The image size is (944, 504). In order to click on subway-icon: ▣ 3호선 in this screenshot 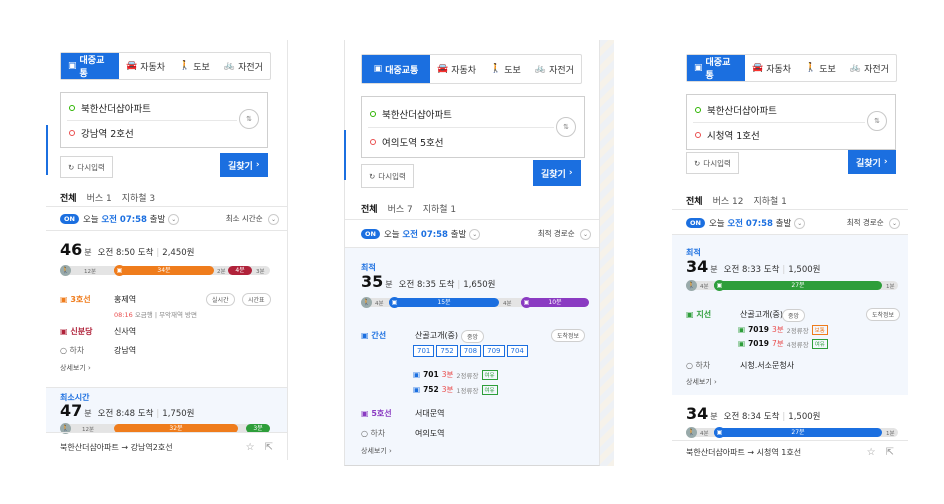, I will do `click(75, 299)`.